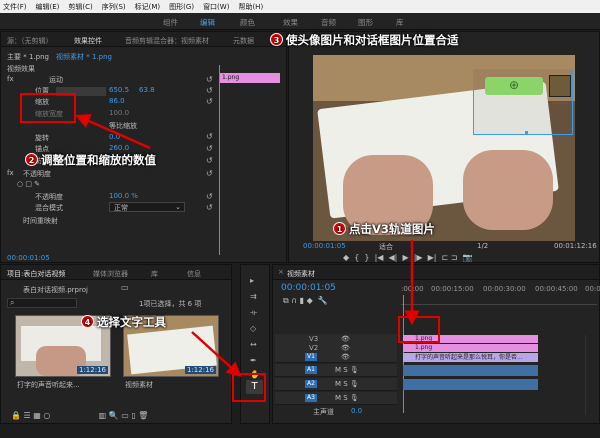 This screenshot has height=438, width=600. What do you see at coordinates (90, 160) in the screenshot?
I see `callout-2: 2 调整位置和缩放的数值` at bounding box center [90, 160].